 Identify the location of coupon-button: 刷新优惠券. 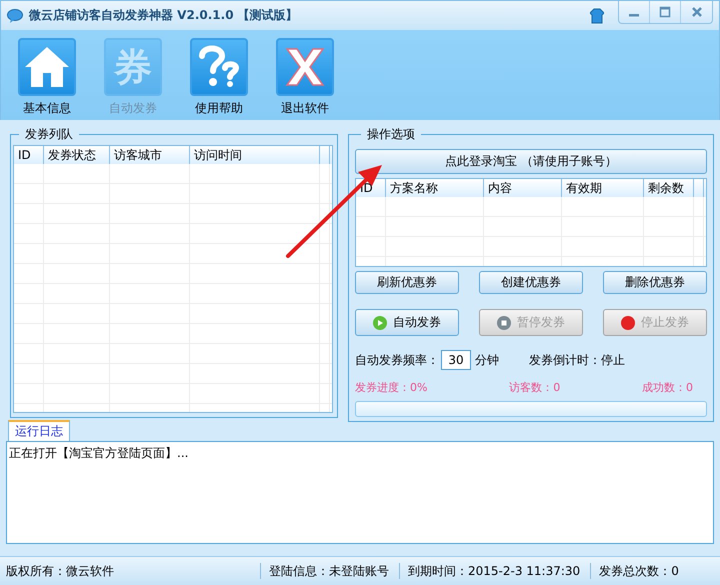
(407, 282).